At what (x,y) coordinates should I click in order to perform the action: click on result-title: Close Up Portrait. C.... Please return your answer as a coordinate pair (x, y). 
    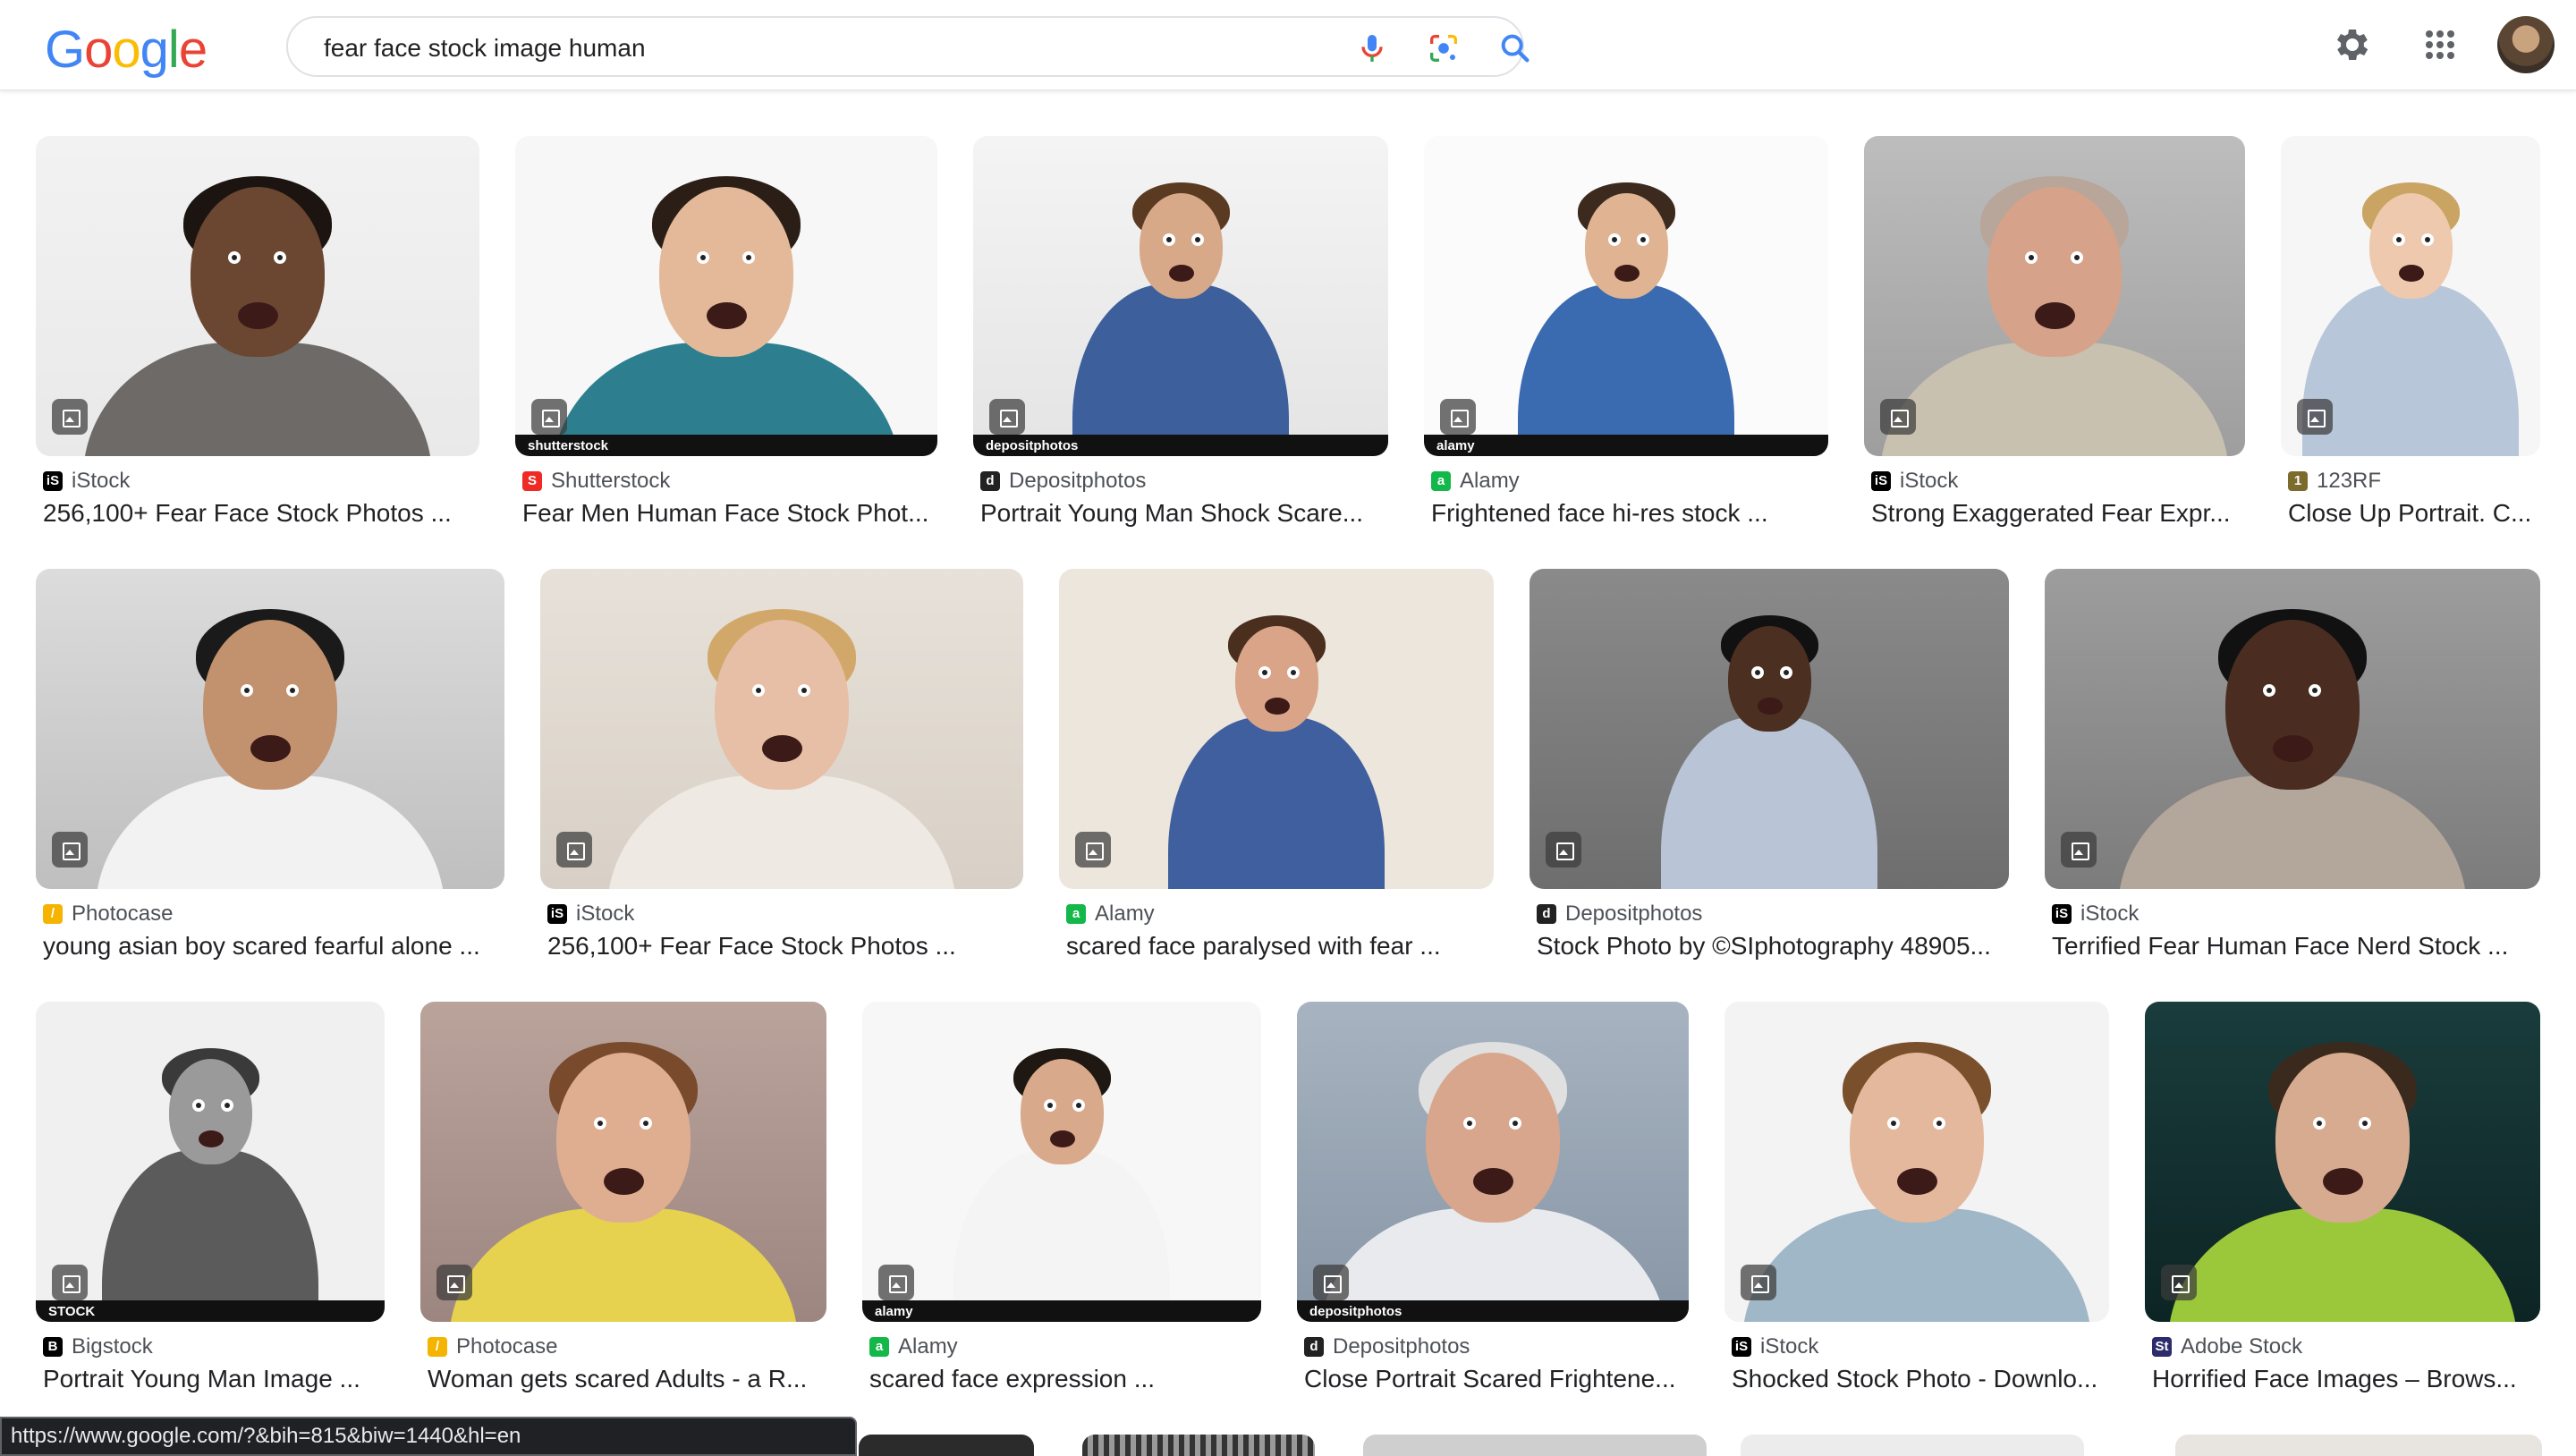
    Looking at the image, I should click on (2414, 513).